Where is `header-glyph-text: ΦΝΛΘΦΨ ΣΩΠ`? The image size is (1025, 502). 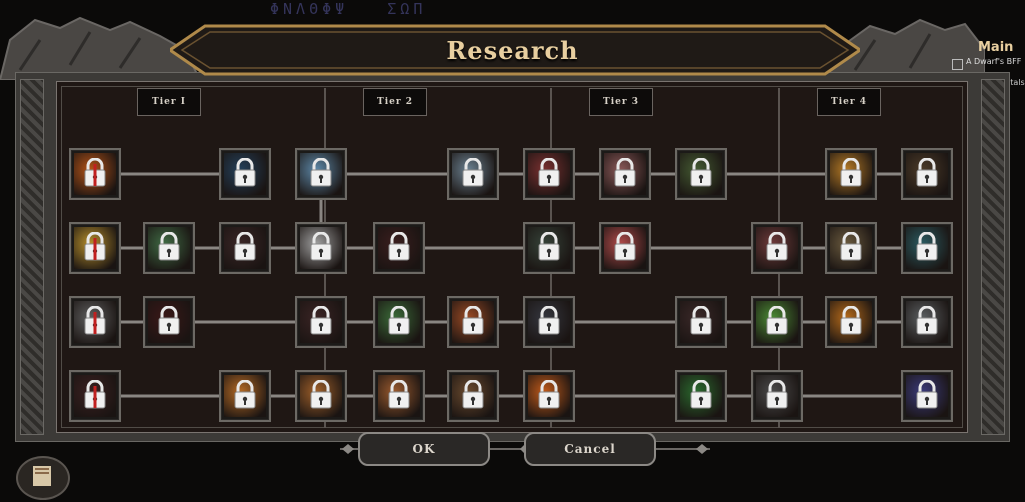 header-glyph-text: ΦΝΛΘΦΨ ΣΩΠ is located at coordinates (348, 9).